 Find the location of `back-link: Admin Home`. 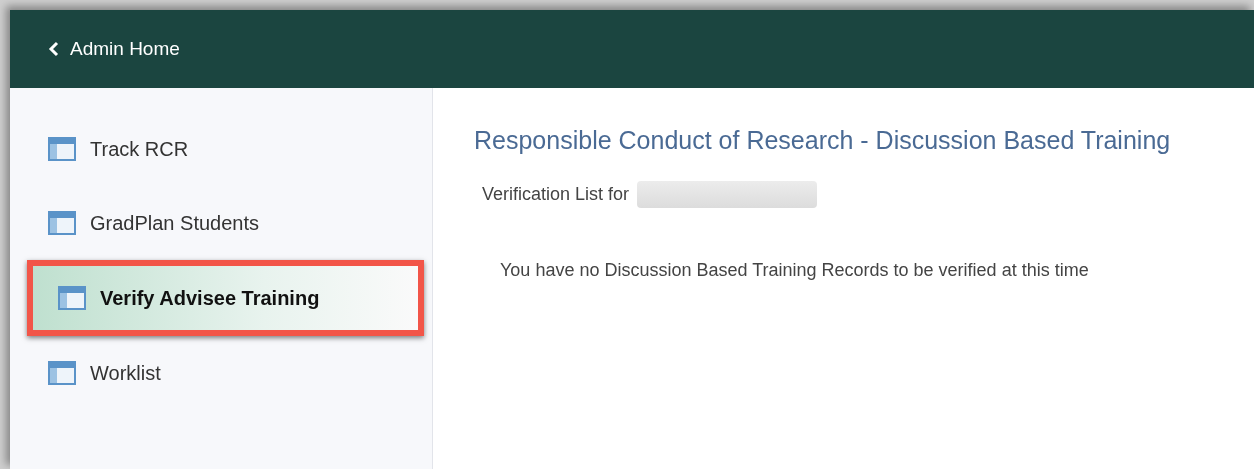

back-link: Admin Home is located at coordinates (114, 49).